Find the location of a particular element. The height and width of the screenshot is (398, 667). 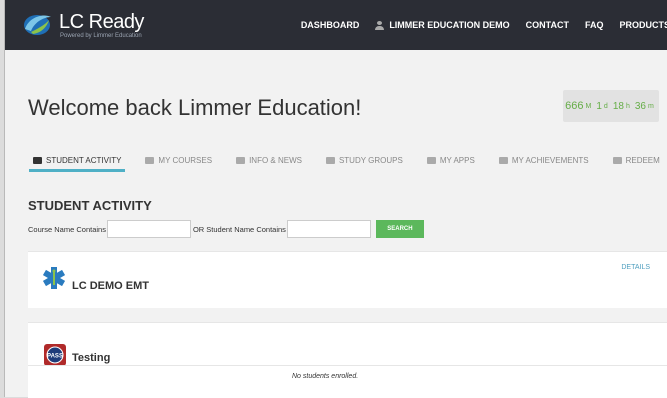

svg-text: PASS is located at coordinates (55, 357).